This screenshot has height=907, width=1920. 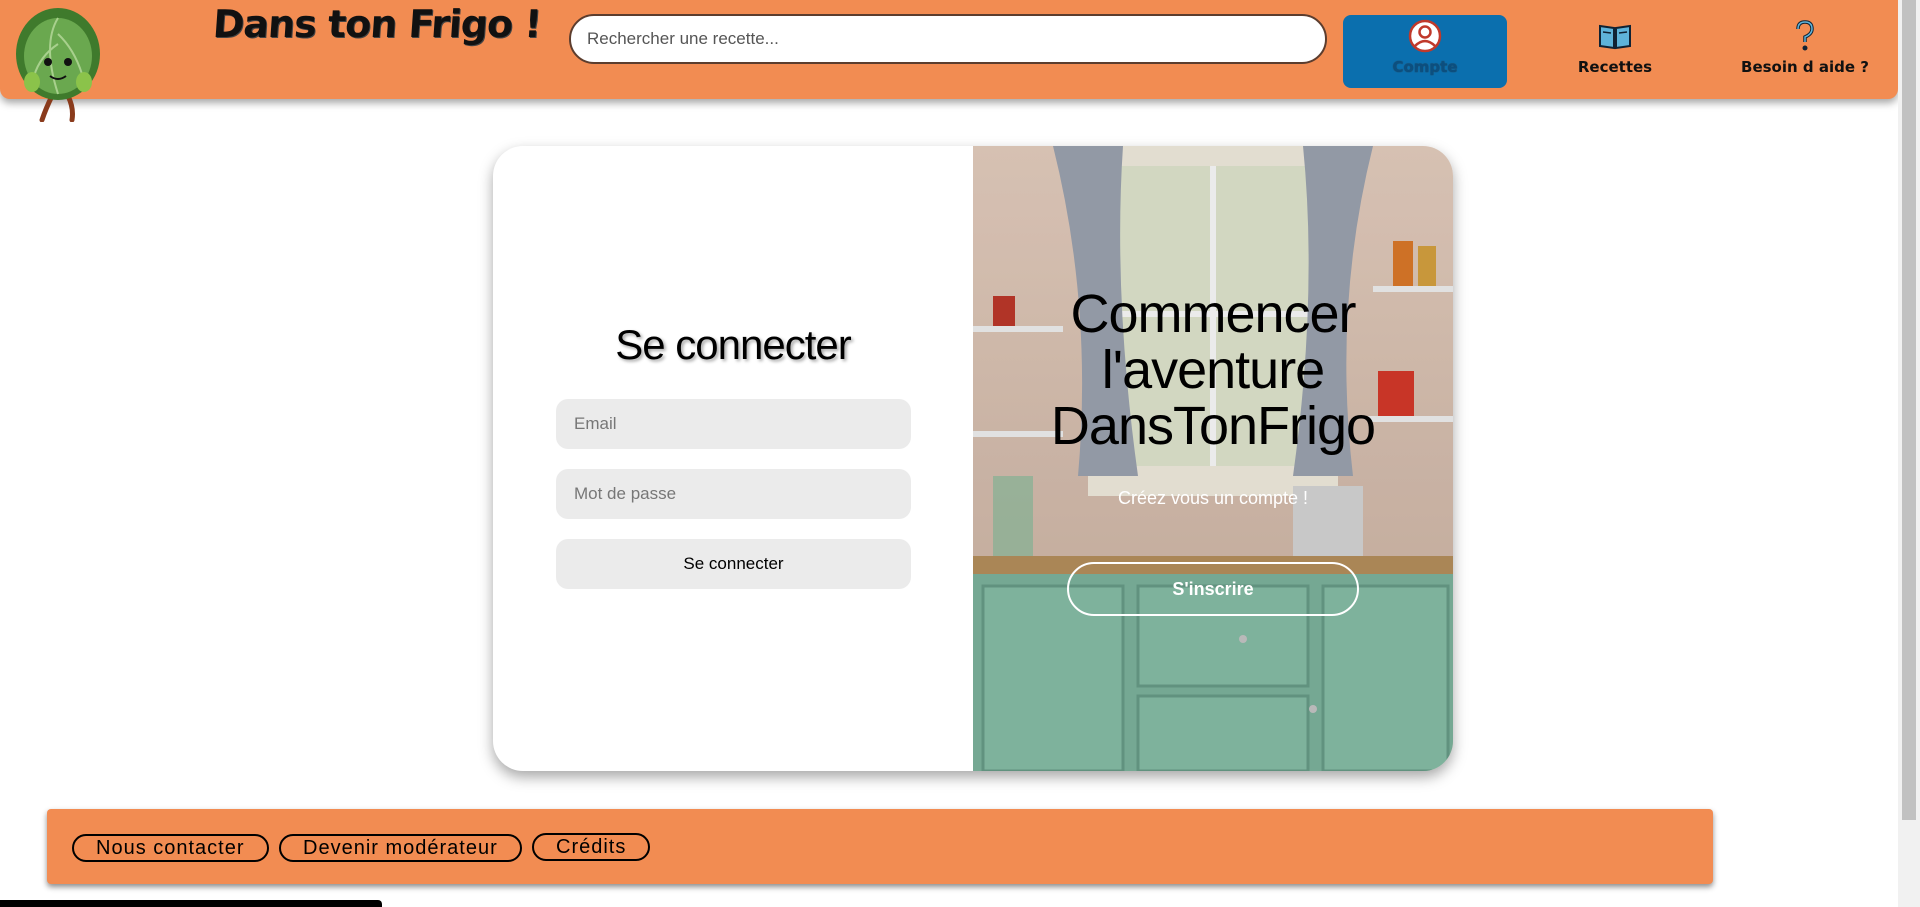 I want to click on nav-recettes: Recettes, so click(x=1615, y=51).